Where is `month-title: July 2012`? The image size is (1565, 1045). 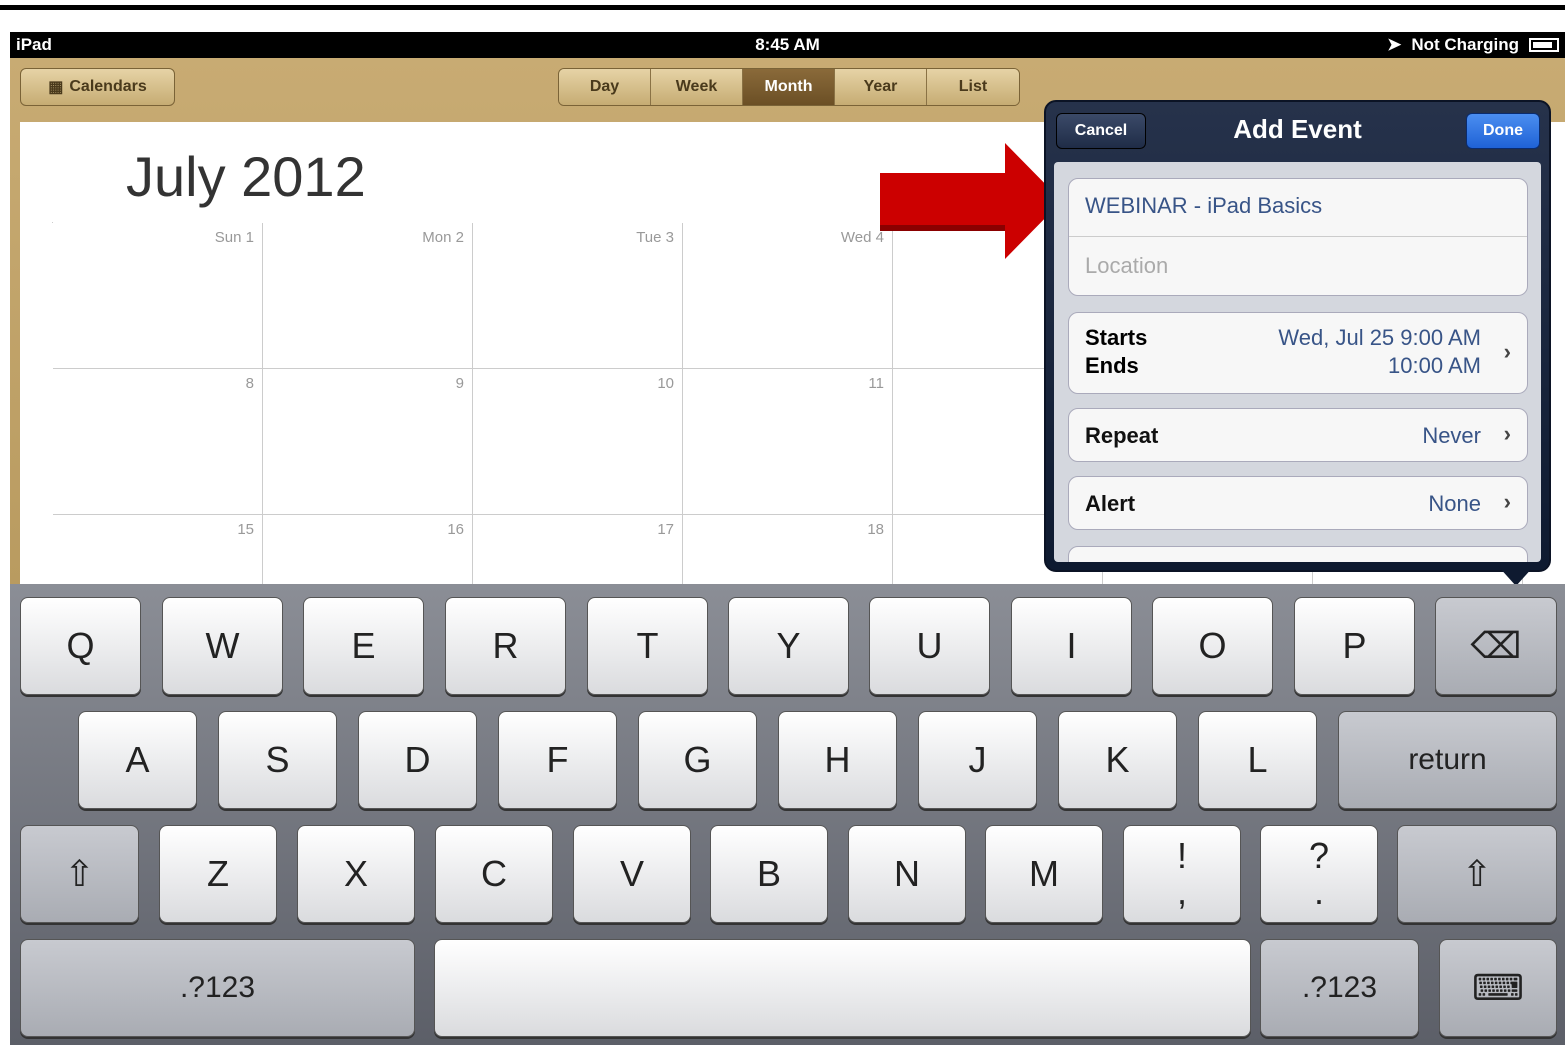 month-title: July 2012 is located at coordinates (246, 176).